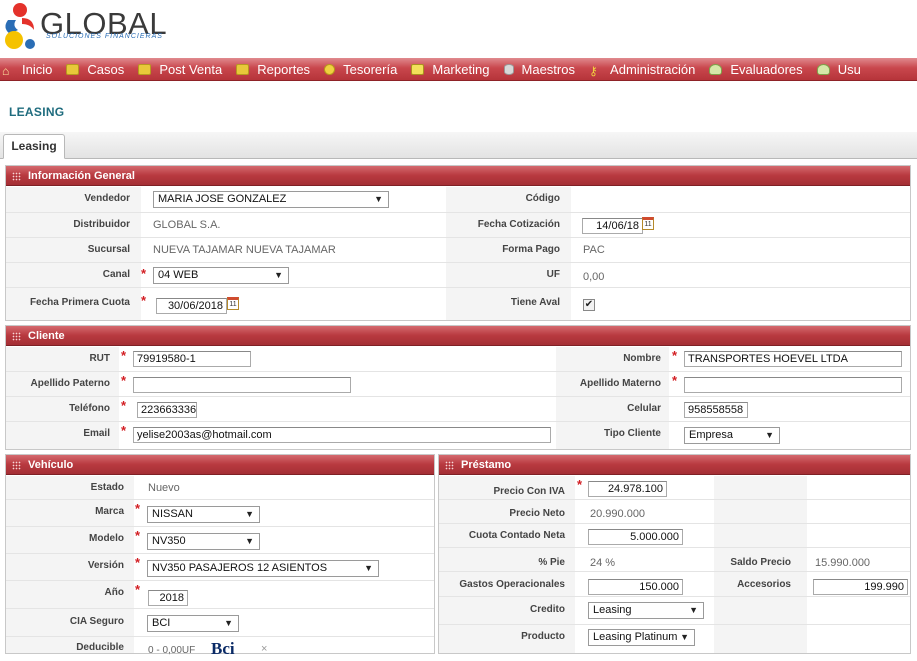 The width and height of the screenshot is (917, 661). Describe the element at coordinates (95, 69) in the screenshot. I see `menu-casos: Casos` at that location.